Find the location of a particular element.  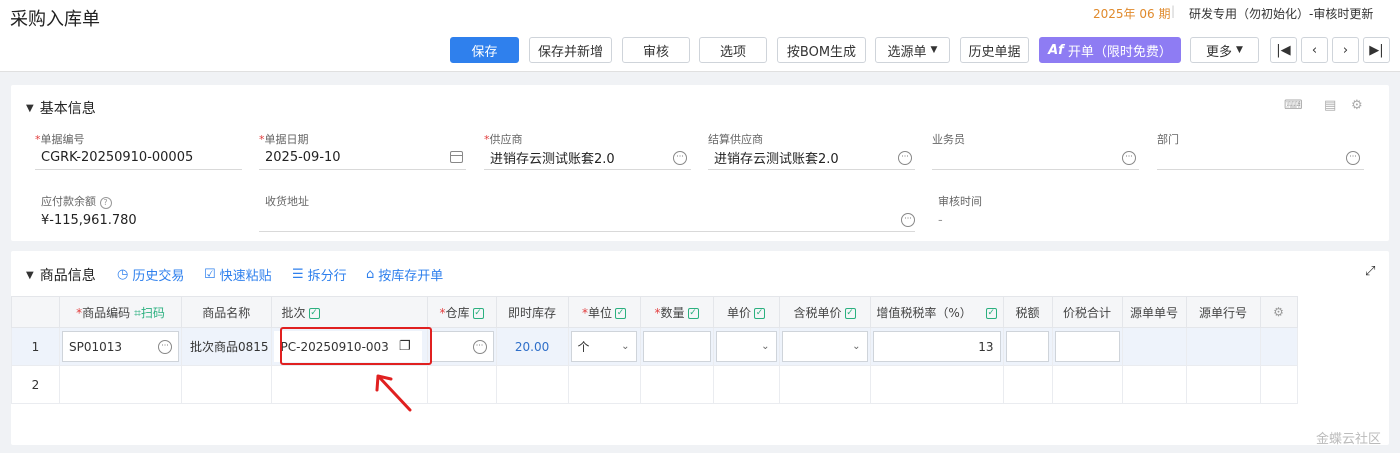

last-record-button: ▶| is located at coordinates (1376, 50).